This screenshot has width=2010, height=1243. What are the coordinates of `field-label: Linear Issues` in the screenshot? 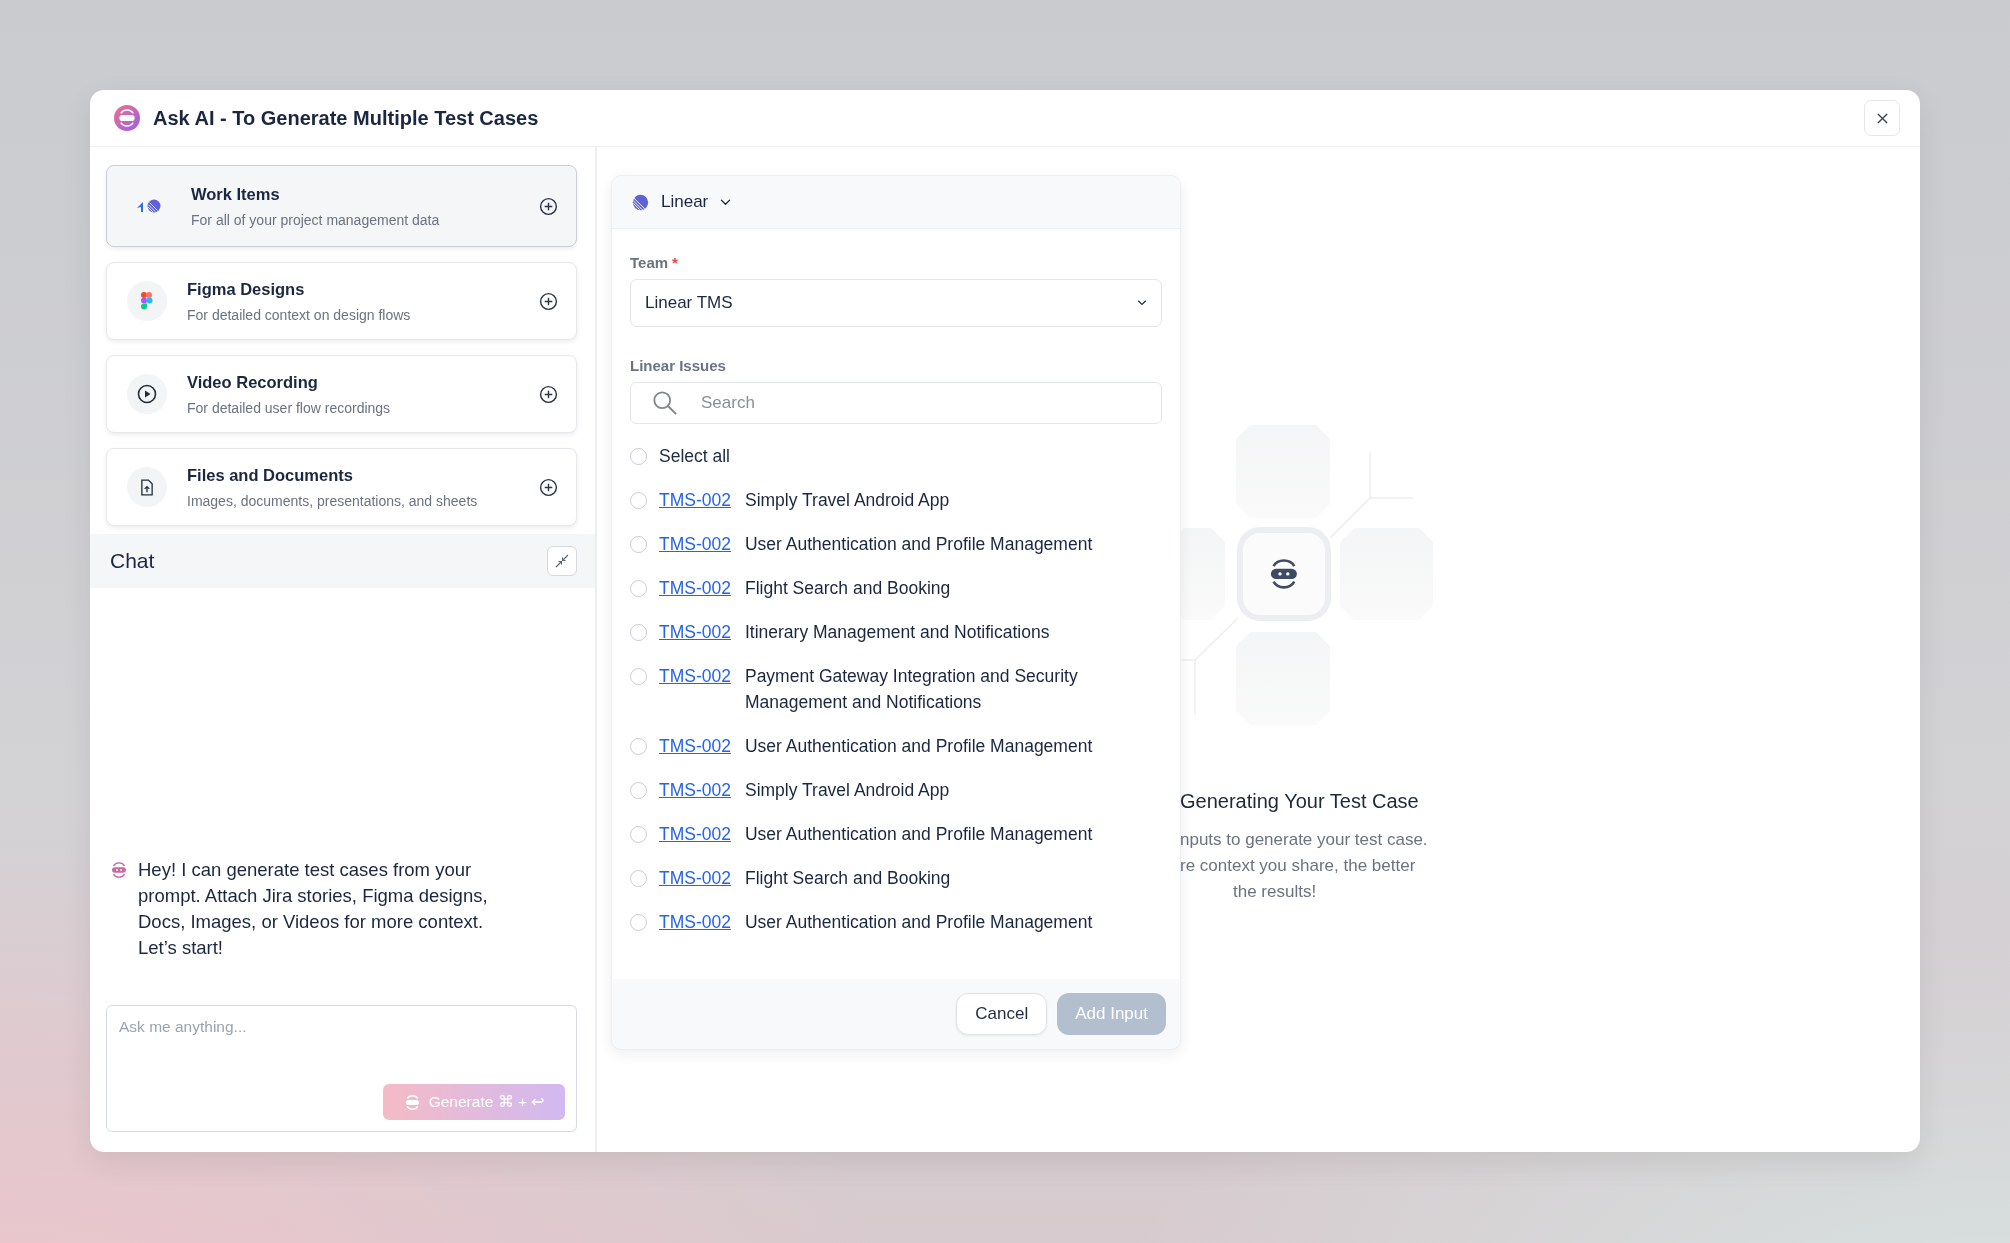 It's located at (678, 365).